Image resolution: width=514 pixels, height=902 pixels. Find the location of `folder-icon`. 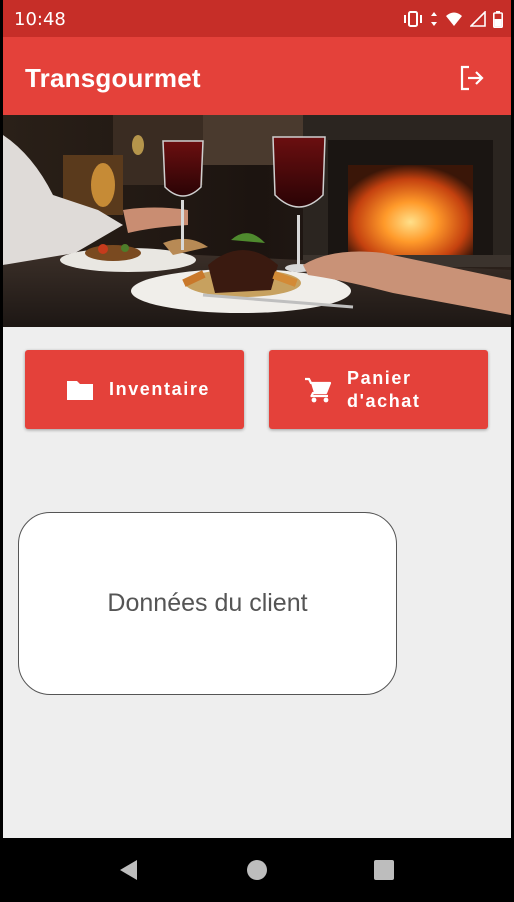

folder-icon is located at coordinates (80, 390).